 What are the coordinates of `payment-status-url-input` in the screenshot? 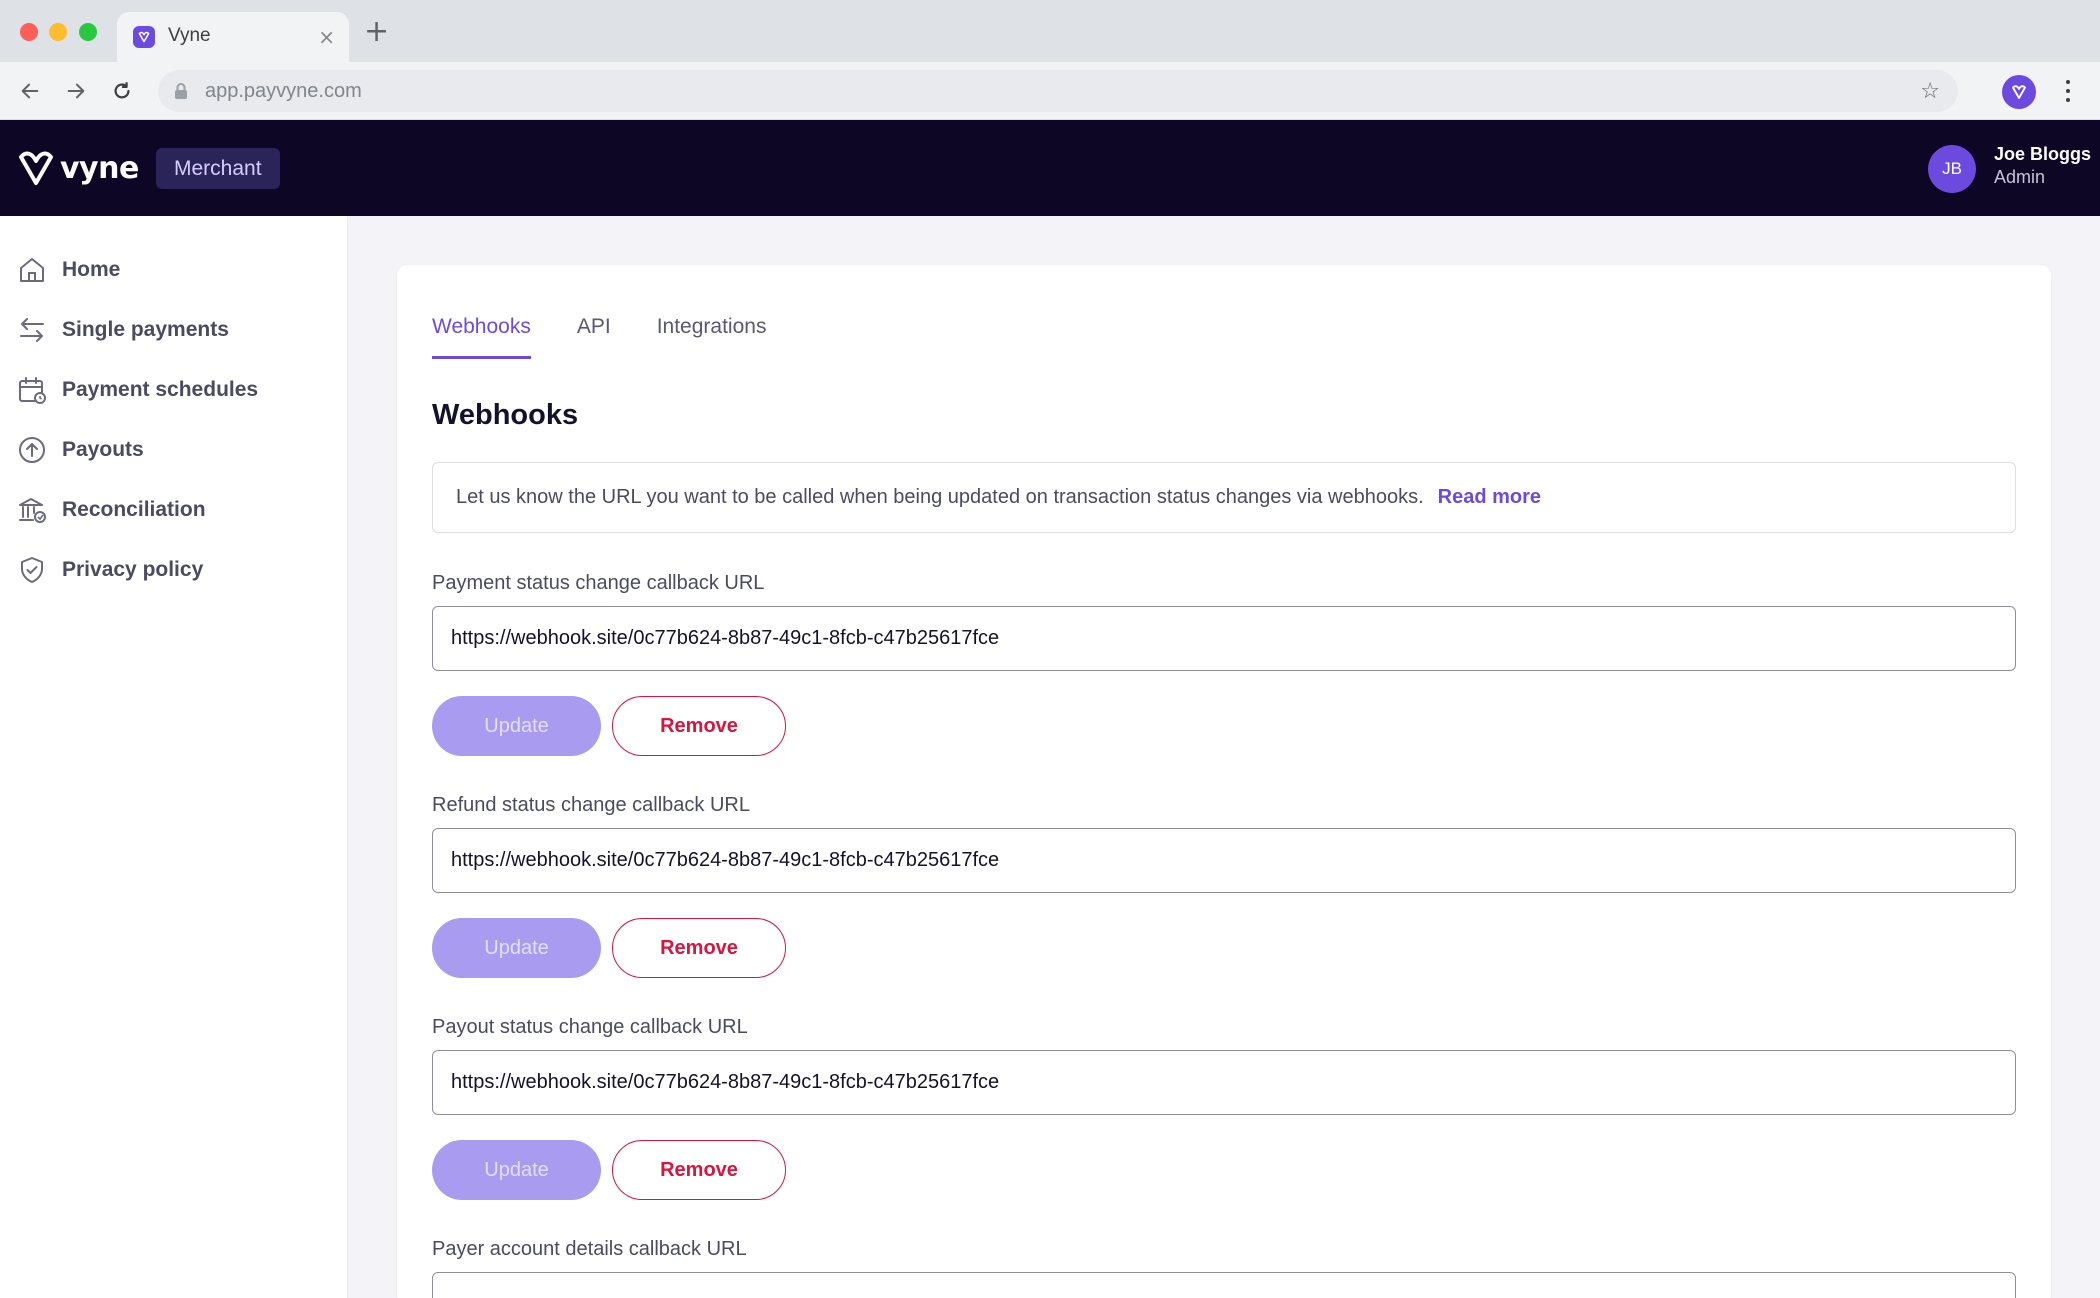 It's located at (1224, 638).